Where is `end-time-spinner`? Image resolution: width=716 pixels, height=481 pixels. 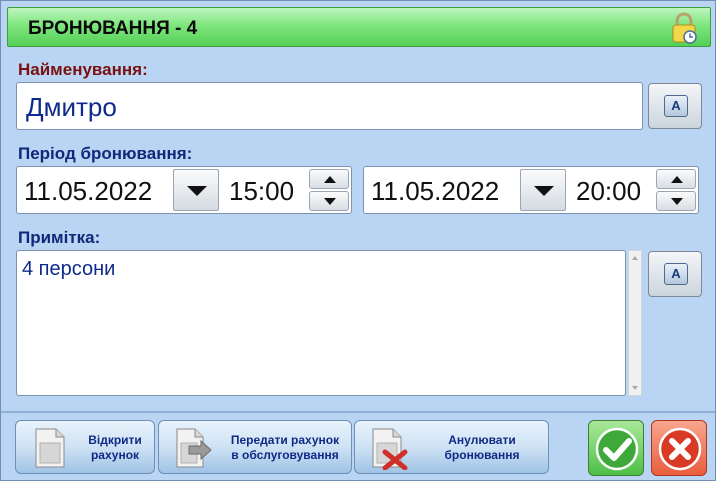
end-time-spinner is located at coordinates (676, 190).